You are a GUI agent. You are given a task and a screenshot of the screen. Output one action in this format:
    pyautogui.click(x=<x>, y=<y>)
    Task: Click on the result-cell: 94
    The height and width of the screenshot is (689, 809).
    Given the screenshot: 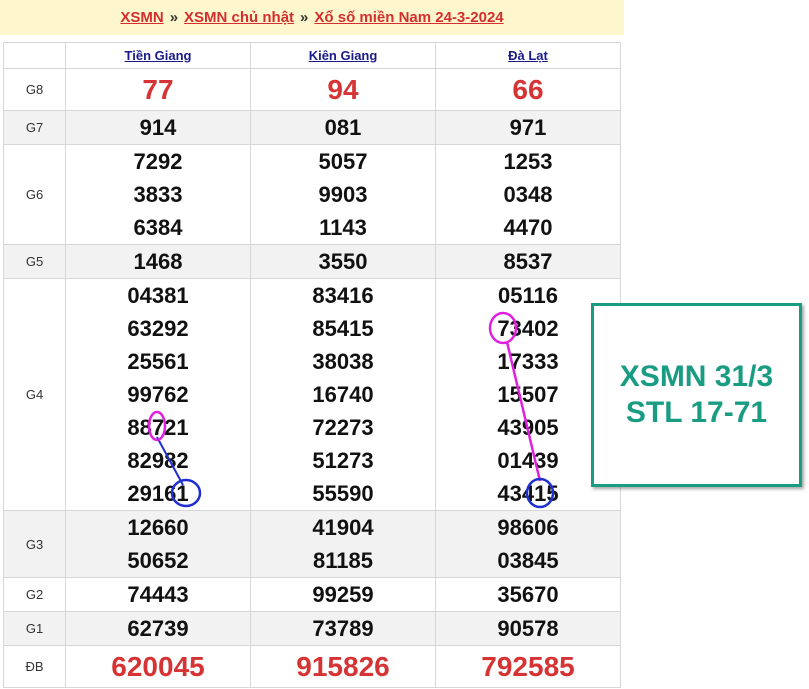 What is the action you would take?
    pyautogui.click(x=343, y=89)
    